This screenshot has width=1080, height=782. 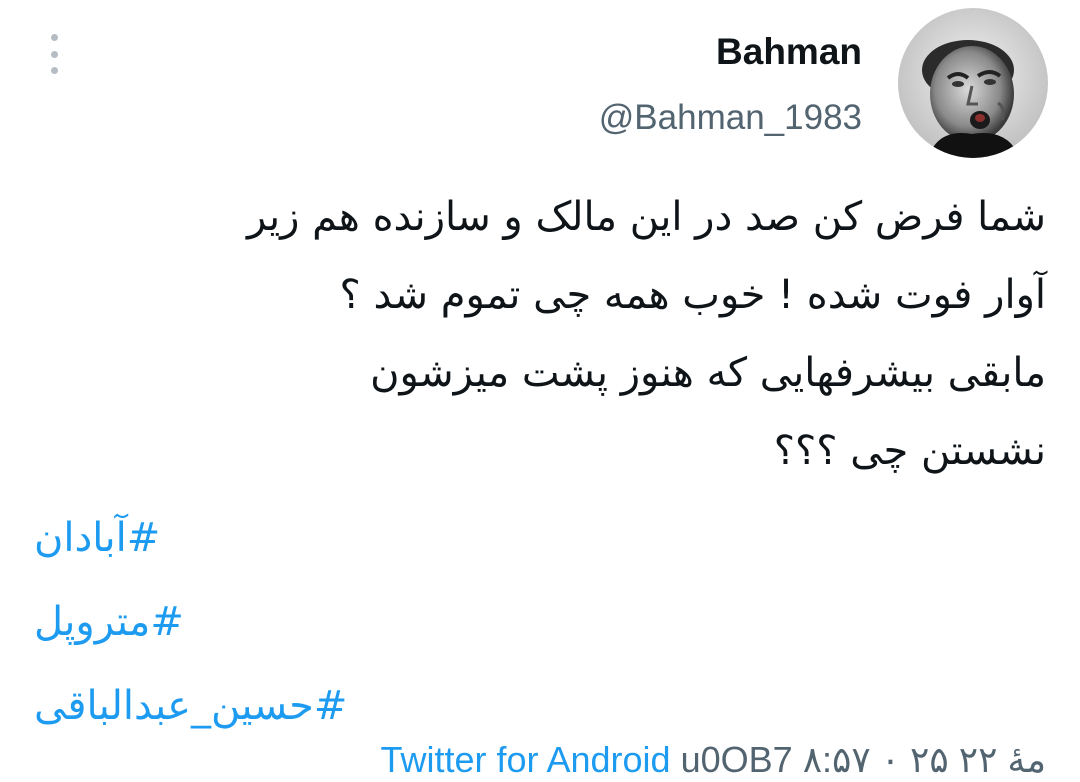 What do you see at coordinates (736, 759) in the screenshot?
I see `tweet-meta-extra: u0OB7` at bounding box center [736, 759].